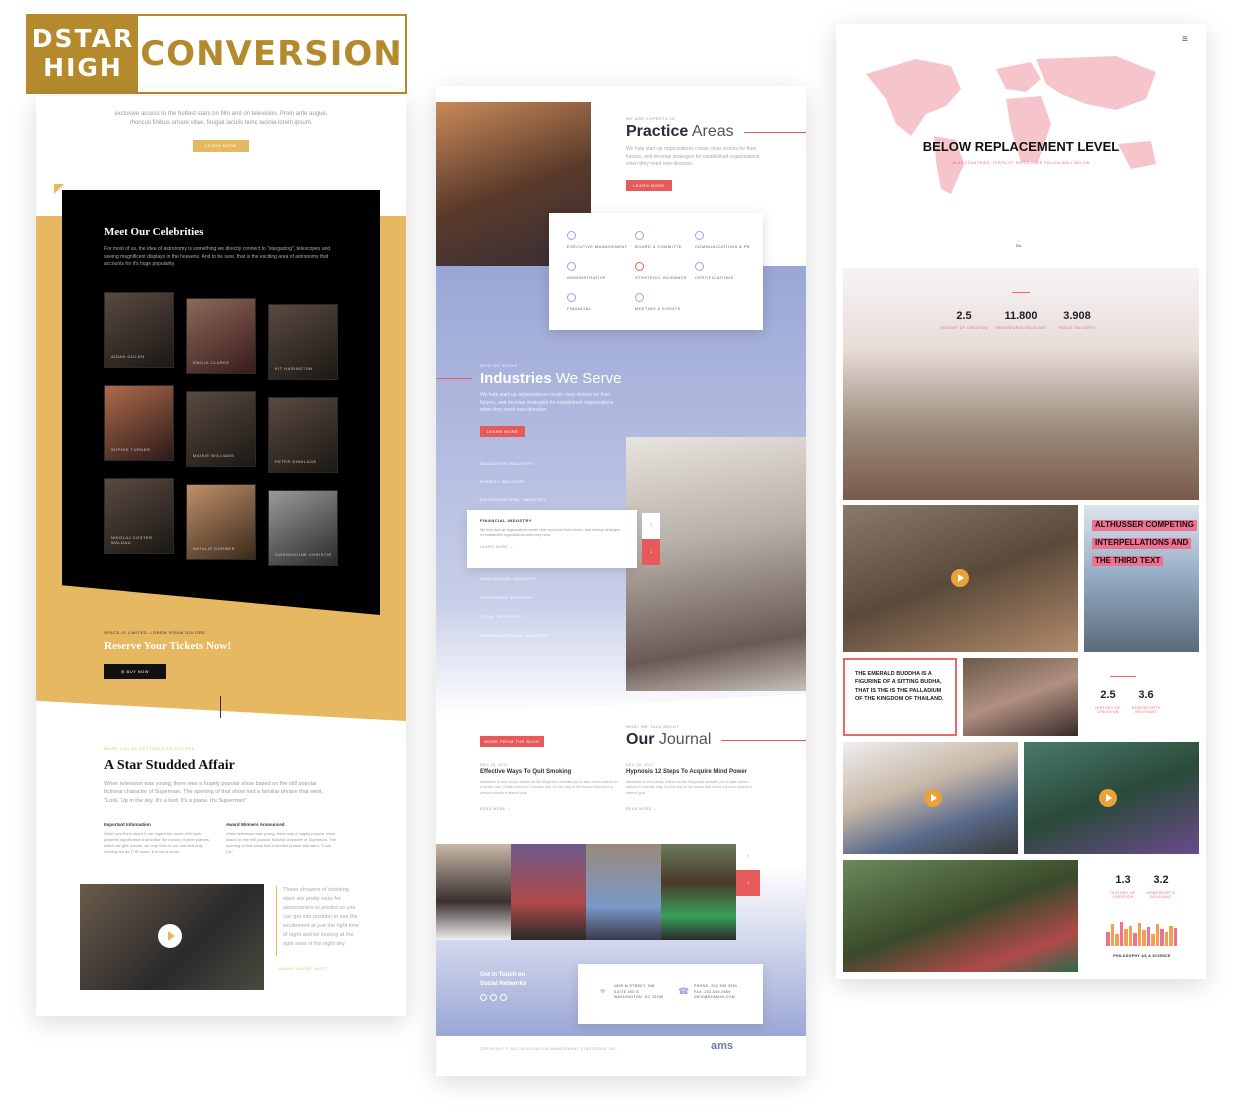 Image resolution: width=1233 pixels, height=1112 pixels. I want to click on journal-title: Our Journal, so click(668, 740).